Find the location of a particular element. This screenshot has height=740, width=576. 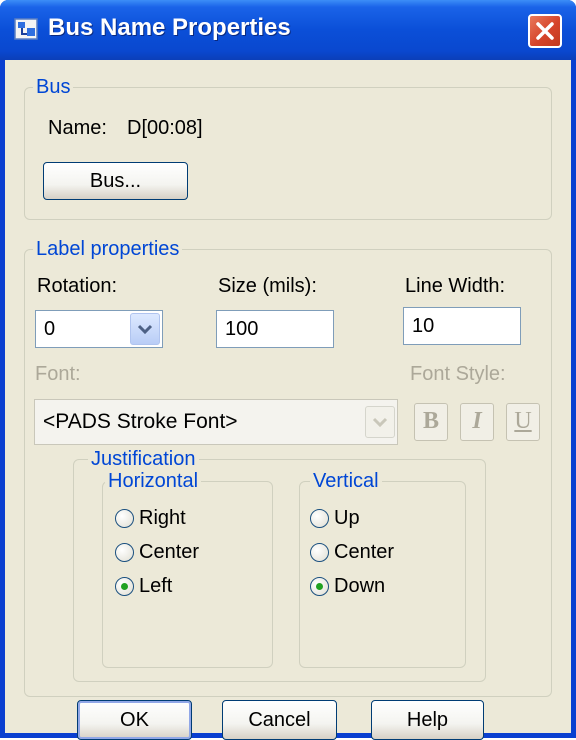

line-width-input: 10 is located at coordinates (462, 326).